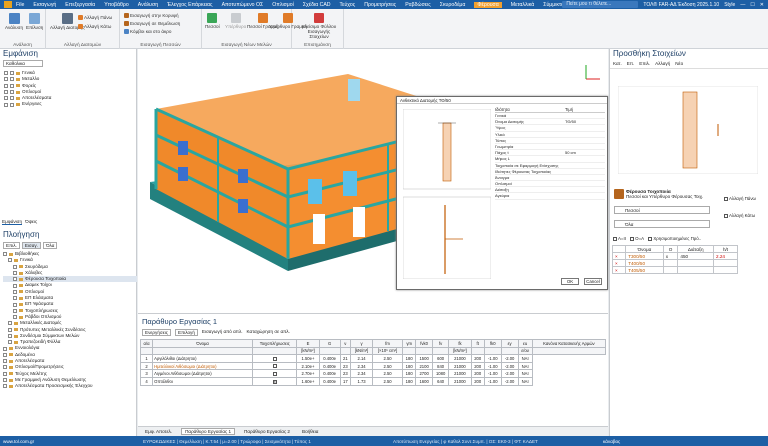  Describe the element at coordinates (203, 373) in the screenshot. I see `cell-name: Λιγμένοι Λιθόσωμοι (Διάτρητοι)` at that location.